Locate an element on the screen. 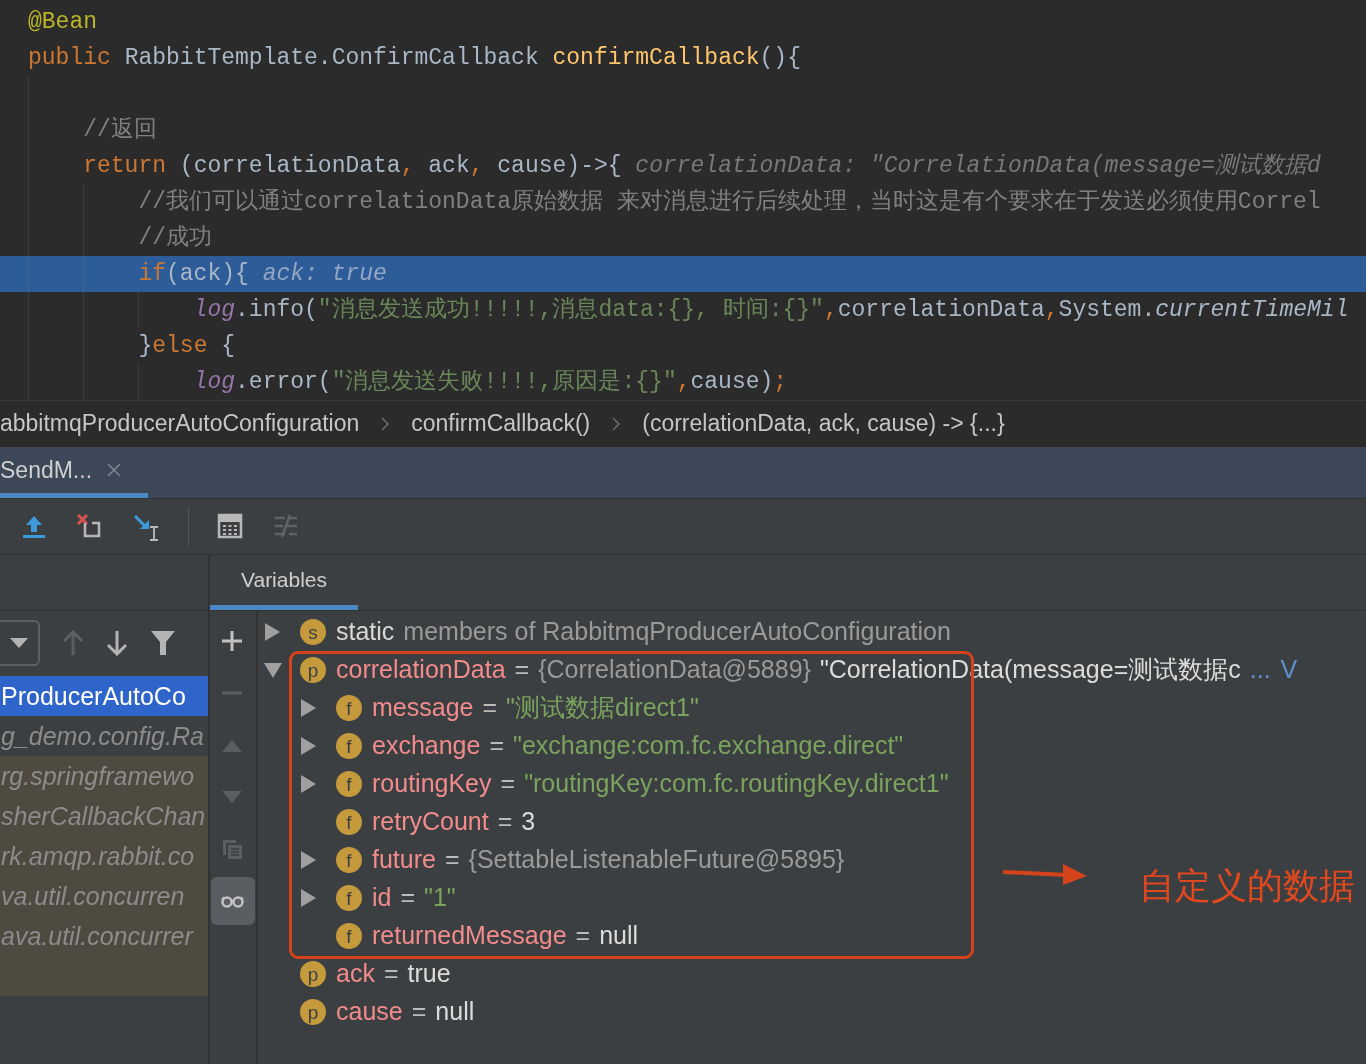 The image size is (1366, 1064). variable-value: {SettableListenableFuture@5895} is located at coordinates (656, 860).